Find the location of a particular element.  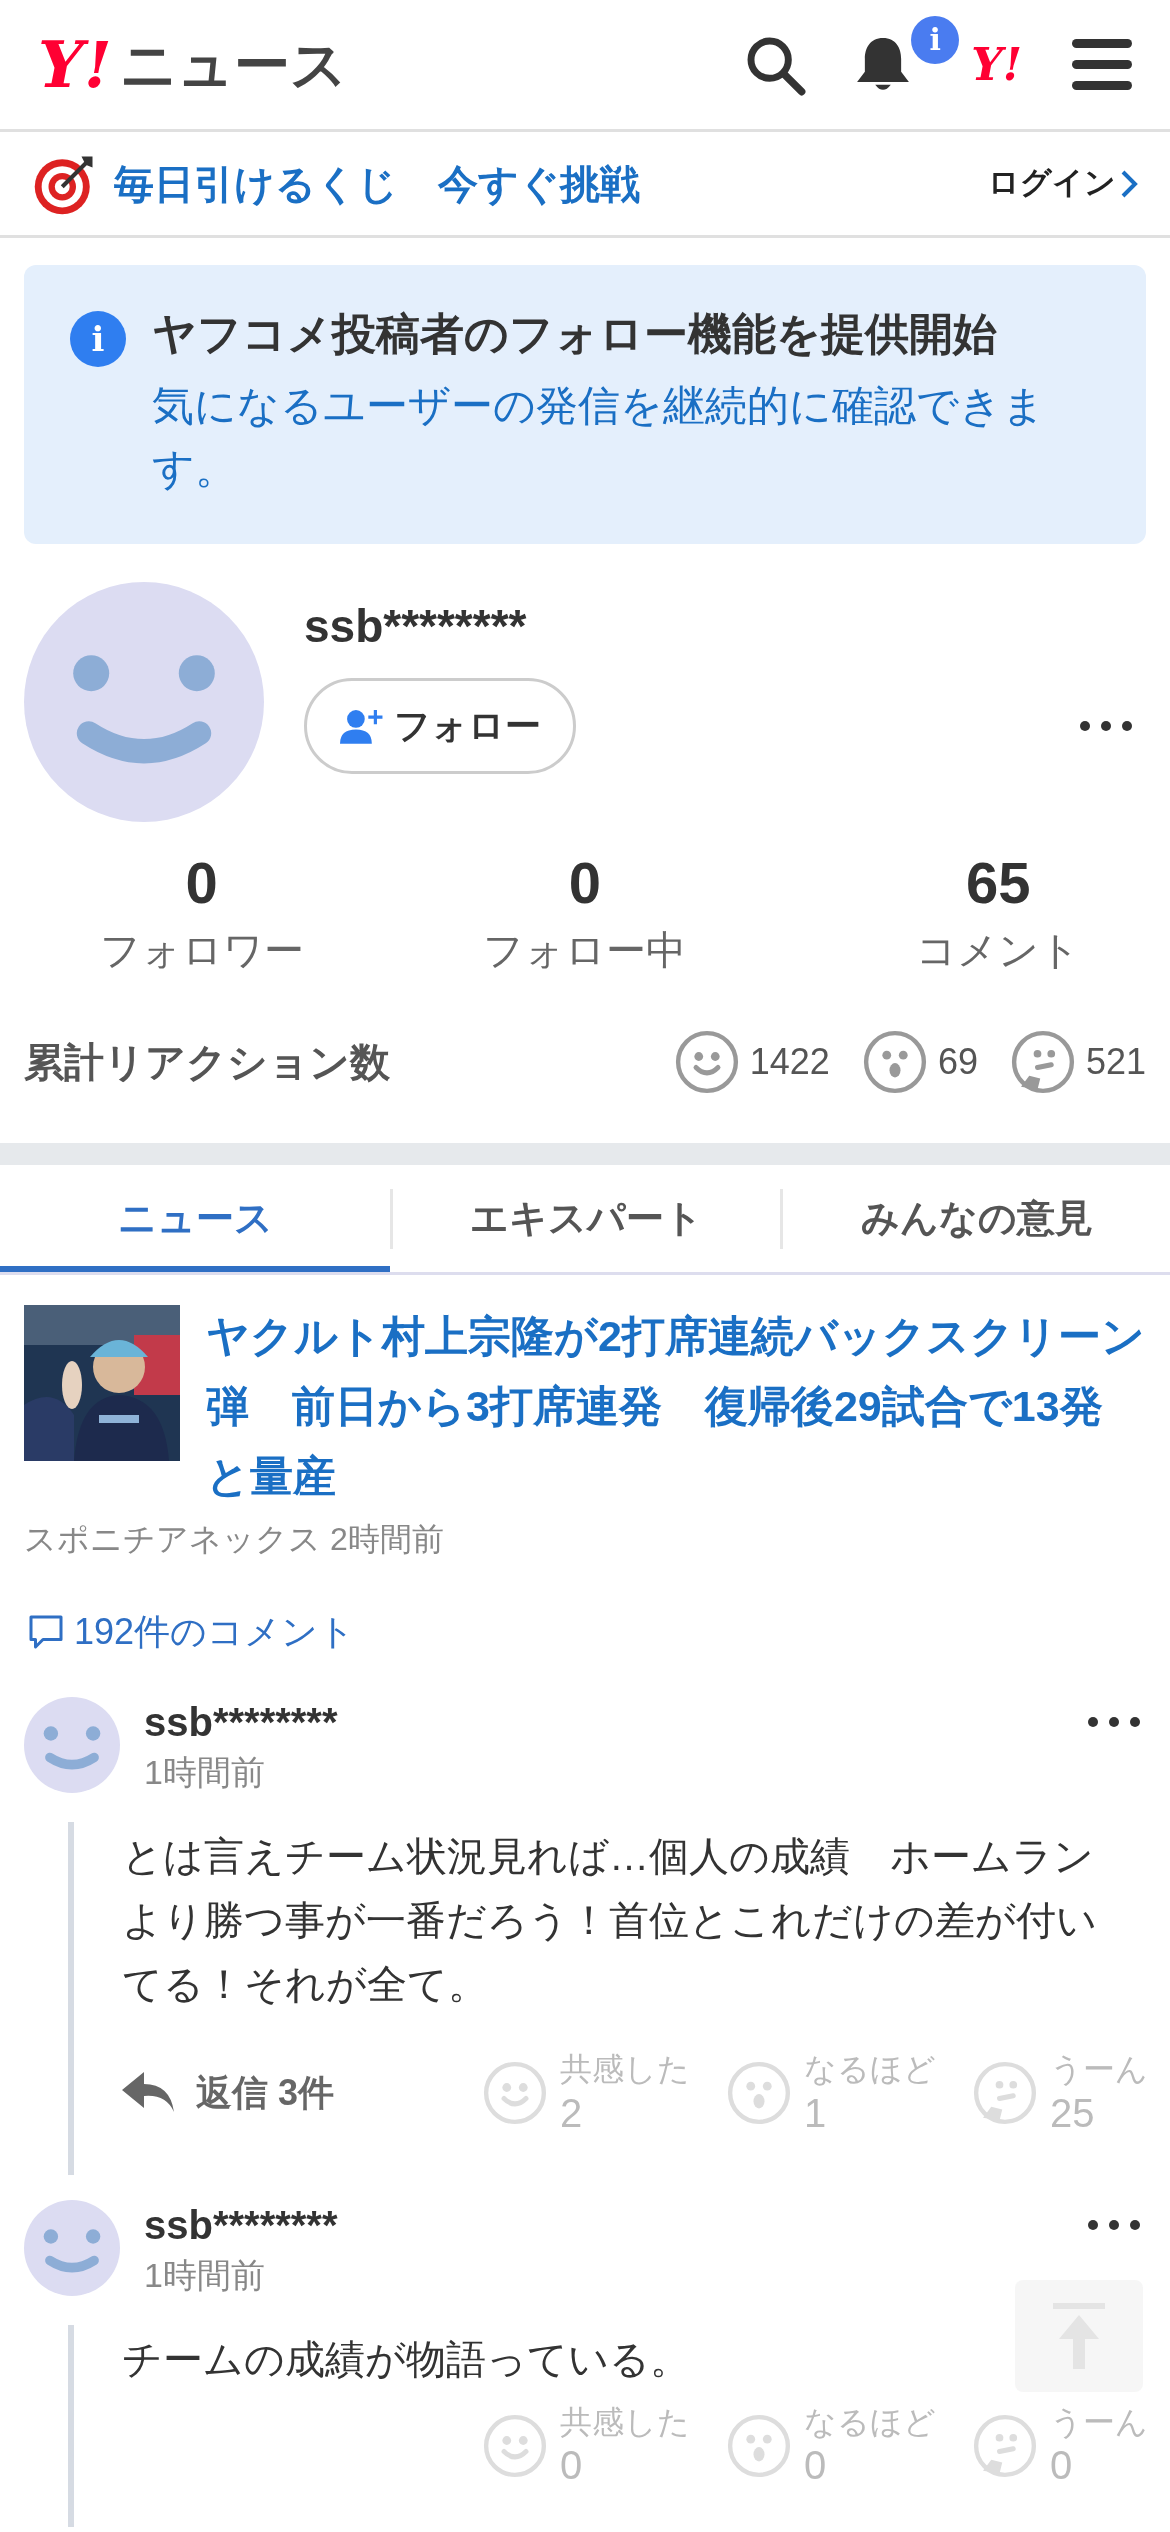

notification-badge: i is located at coordinates (935, 39).